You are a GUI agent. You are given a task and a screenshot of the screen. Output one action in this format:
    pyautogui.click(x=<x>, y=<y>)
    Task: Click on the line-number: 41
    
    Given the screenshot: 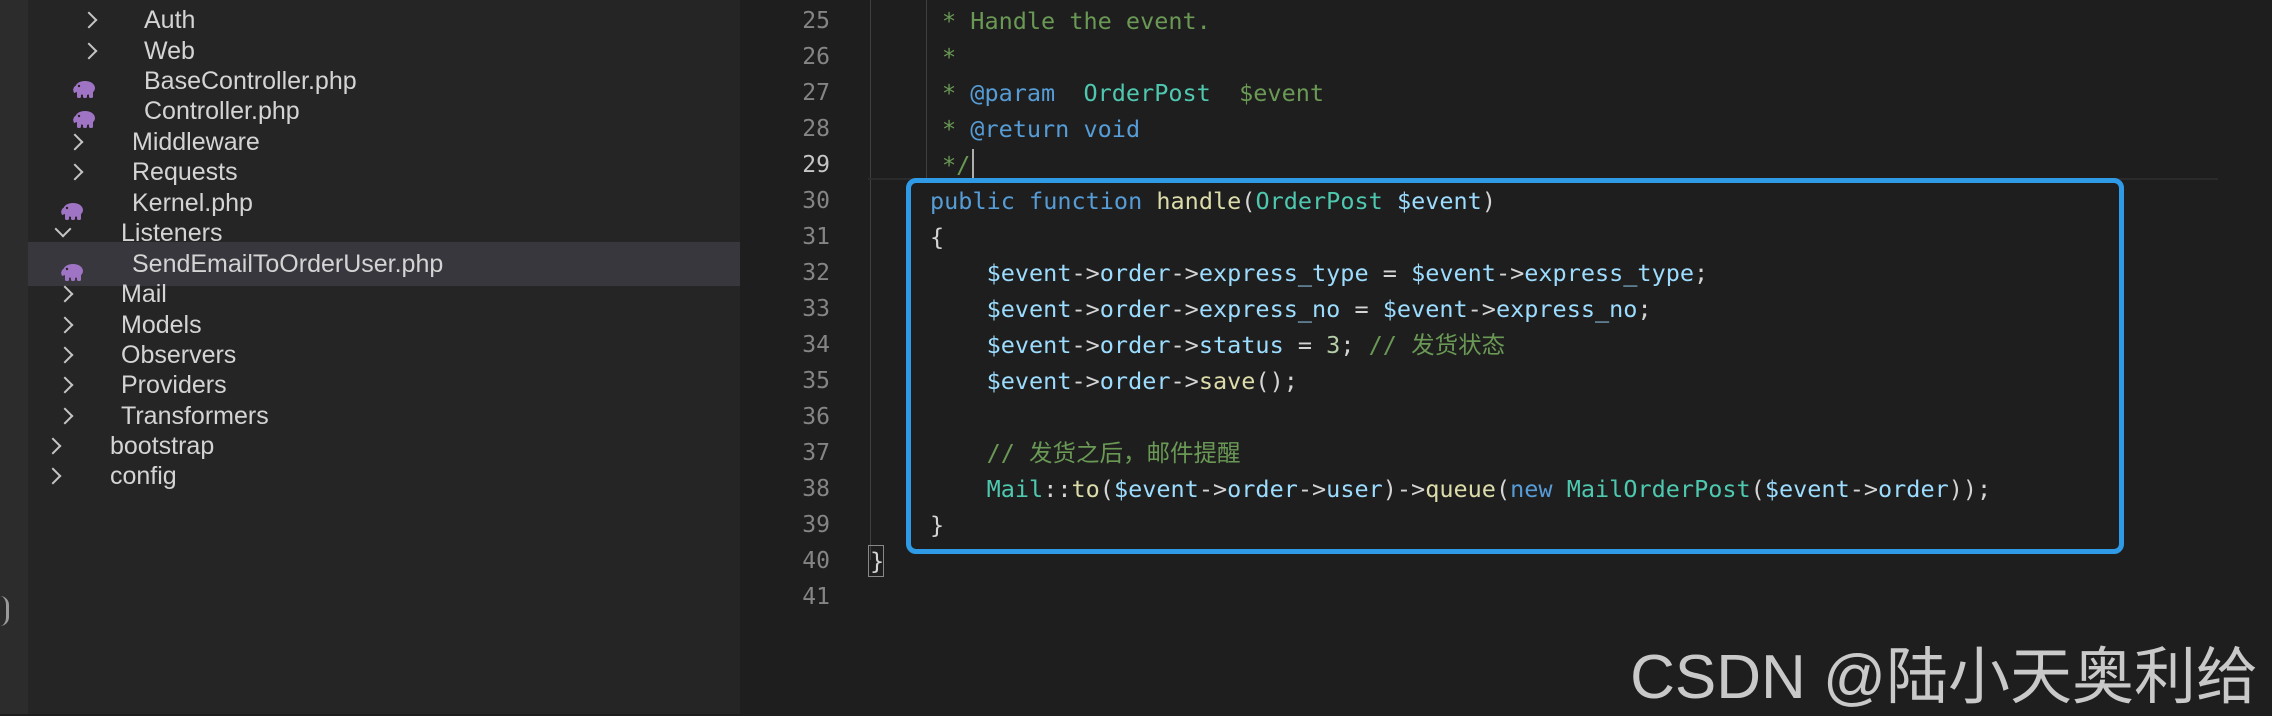 What is the action you would take?
    pyautogui.click(x=816, y=597)
    